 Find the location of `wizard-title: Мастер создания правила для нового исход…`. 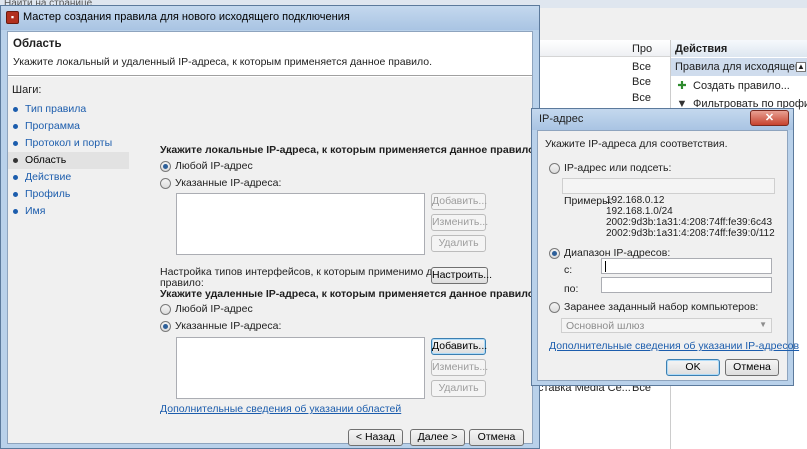

wizard-title: Мастер создания правила для нового исход… is located at coordinates (186, 17).